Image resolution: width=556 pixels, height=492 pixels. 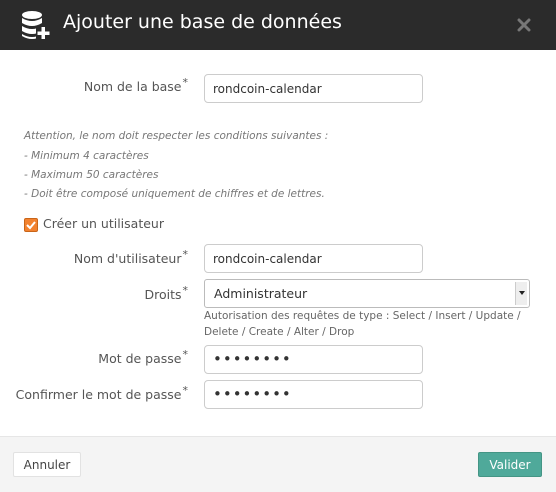 What do you see at coordinates (510, 464) in the screenshot?
I see `submit-button: Valider` at bounding box center [510, 464].